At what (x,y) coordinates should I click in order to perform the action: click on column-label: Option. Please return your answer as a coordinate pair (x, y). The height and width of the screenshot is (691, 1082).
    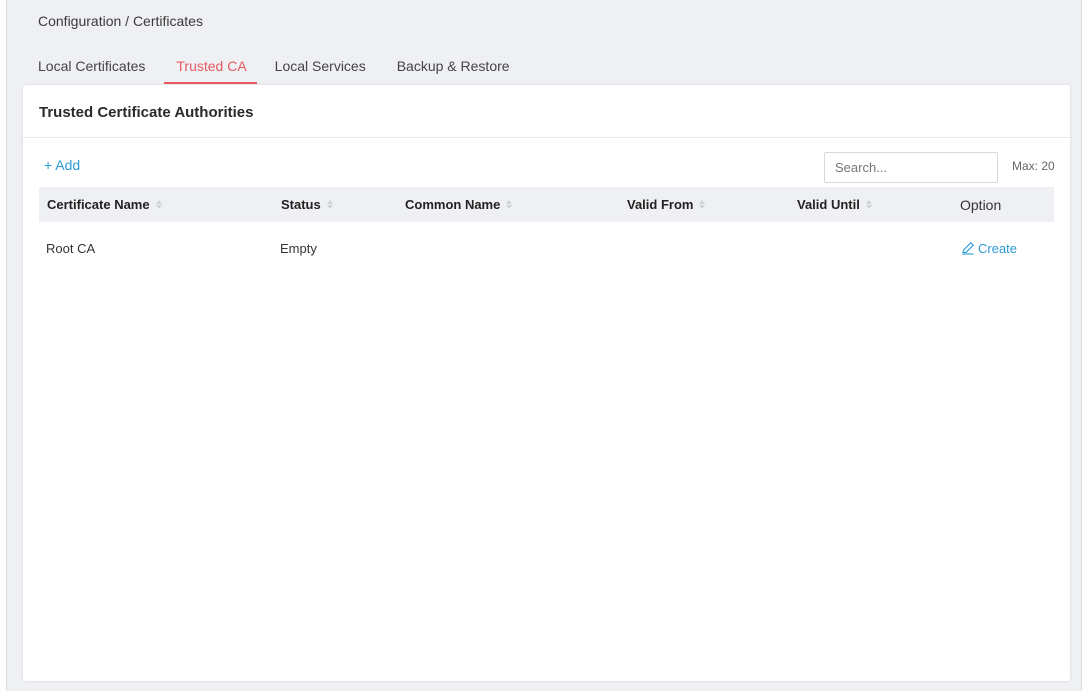
    Looking at the image, I should click on (981, 204).